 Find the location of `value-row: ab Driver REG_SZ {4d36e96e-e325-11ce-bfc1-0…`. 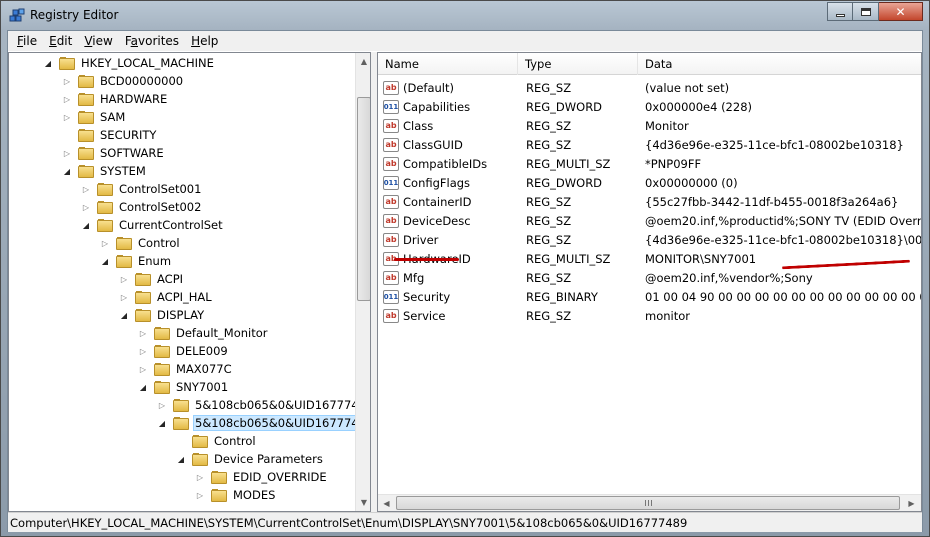

value-row: ab Driver REG_SZ {4d36e96e-e325-11ce-bfc1-0… is located at coordinates (649, 239).